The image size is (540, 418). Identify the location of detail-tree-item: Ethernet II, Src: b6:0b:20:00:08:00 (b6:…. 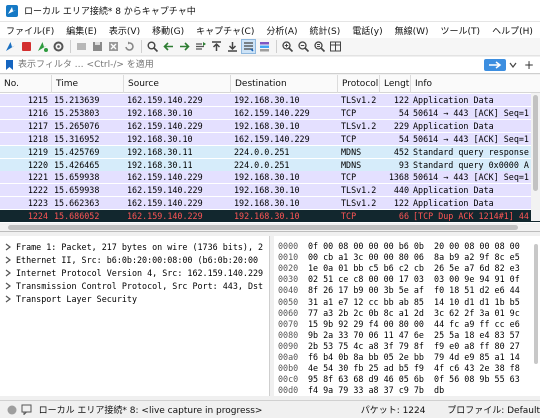
(134, 259).